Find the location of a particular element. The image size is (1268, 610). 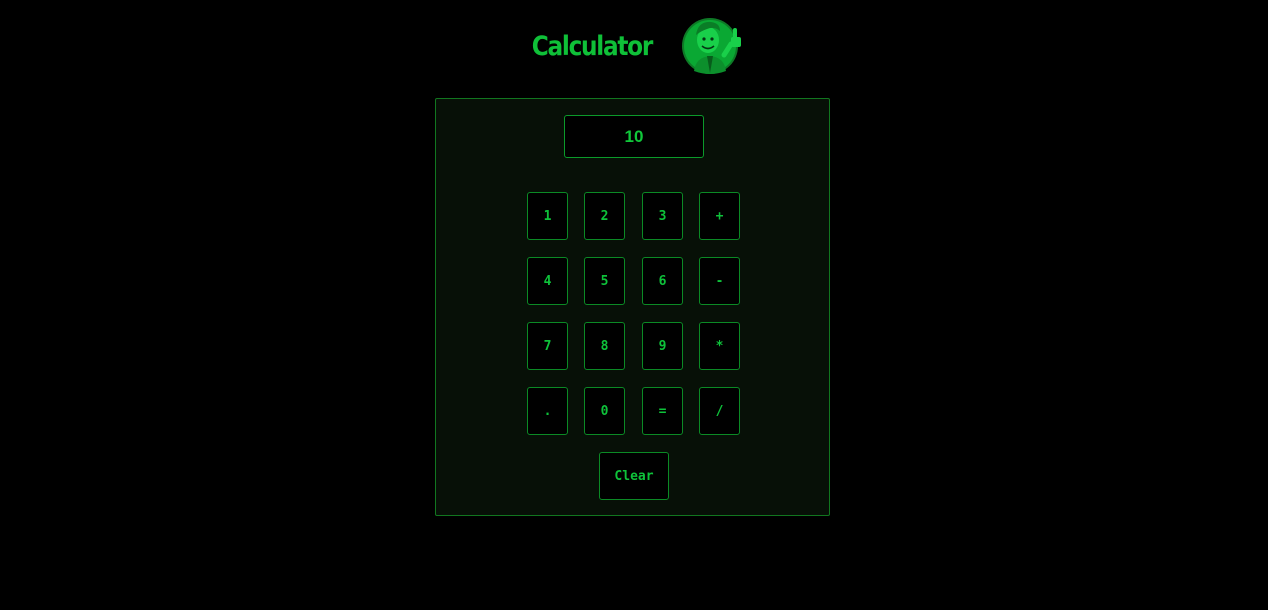

key-1: 1 is located at coordinates (547, 216).